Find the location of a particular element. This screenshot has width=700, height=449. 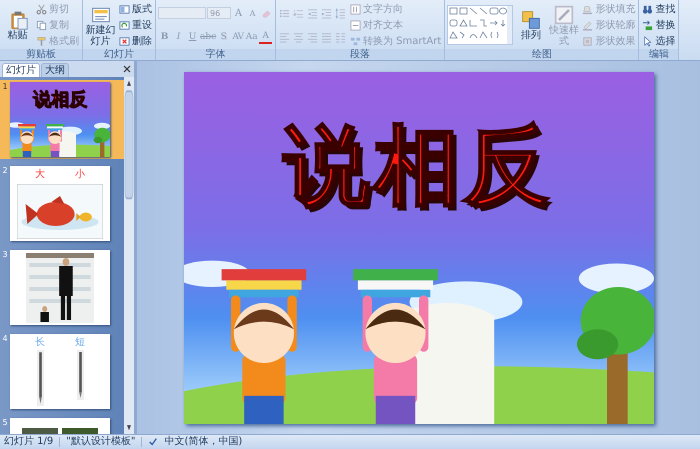

slide-thumbnail-entry: 4 长 短 is located at coordinates (62, 371).